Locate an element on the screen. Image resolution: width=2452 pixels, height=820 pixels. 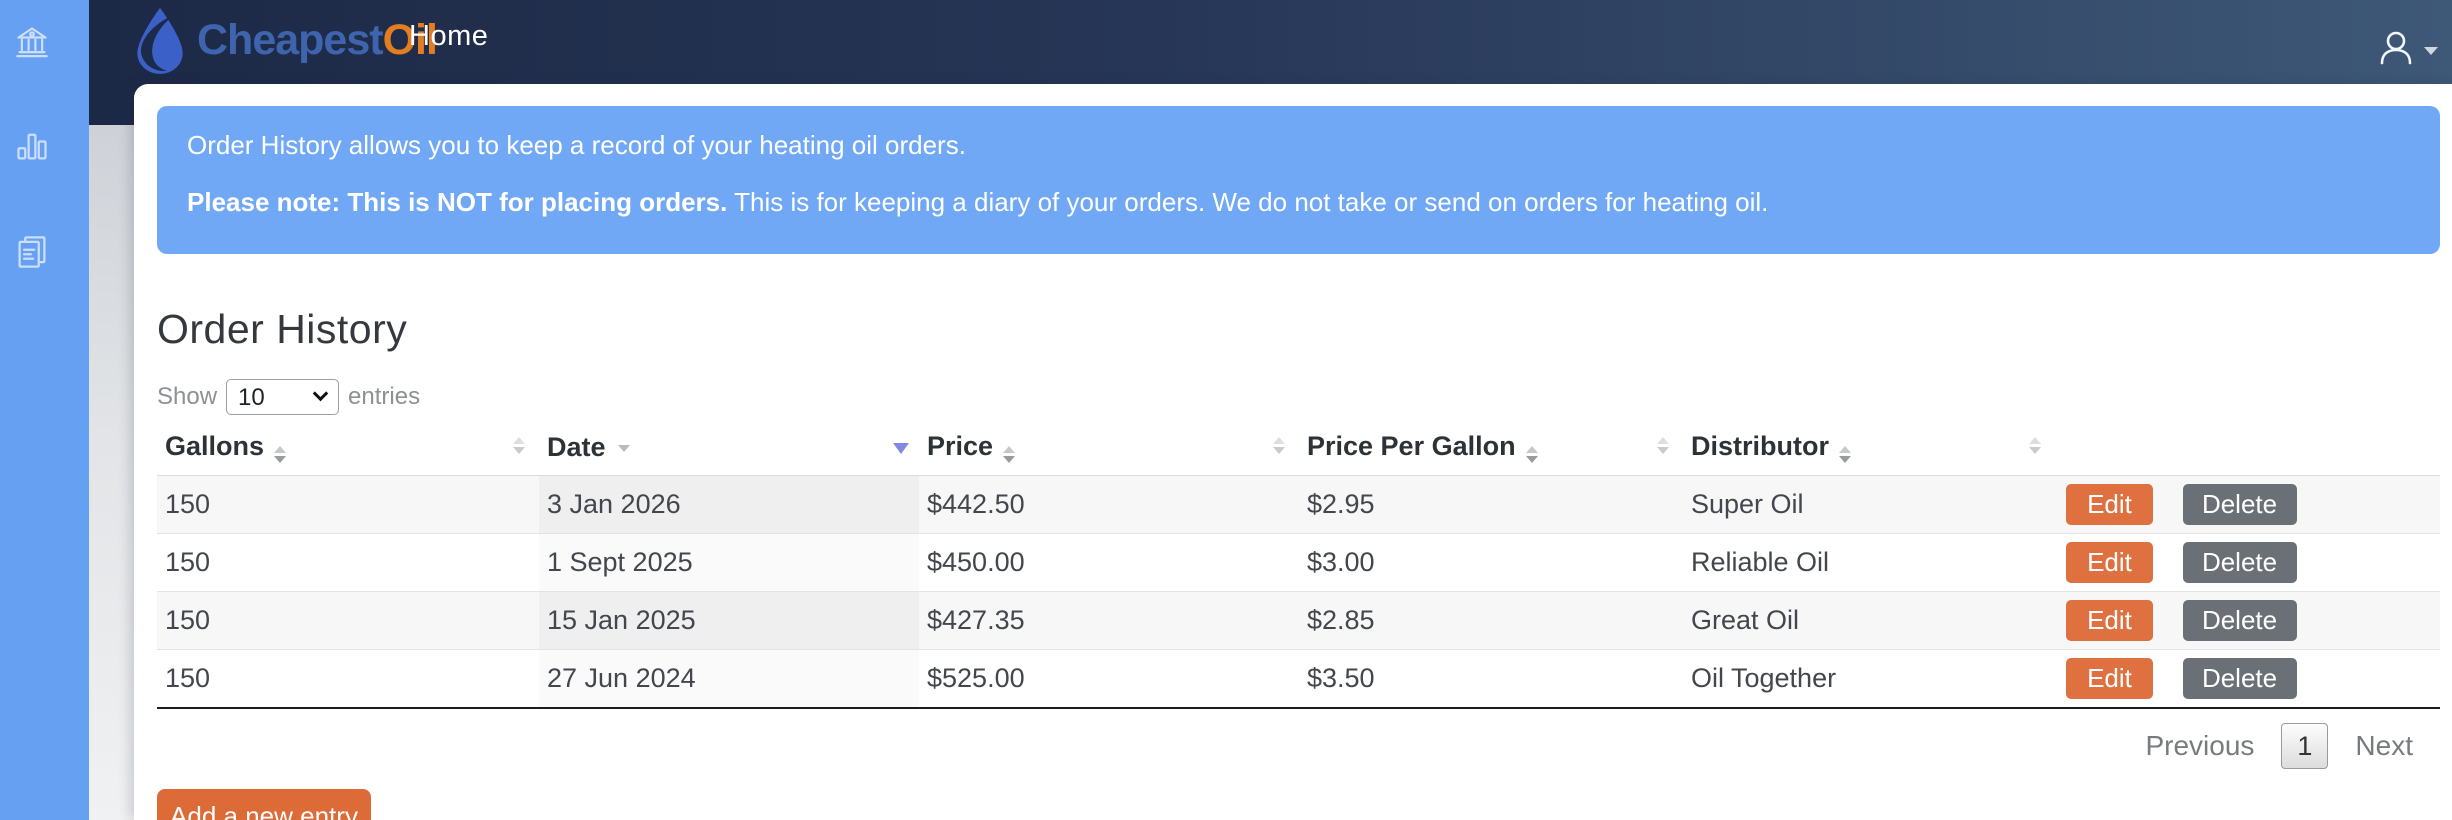
column-header-price-per-gallon: Price Per Gallon is located at coordinates (1491, 452).